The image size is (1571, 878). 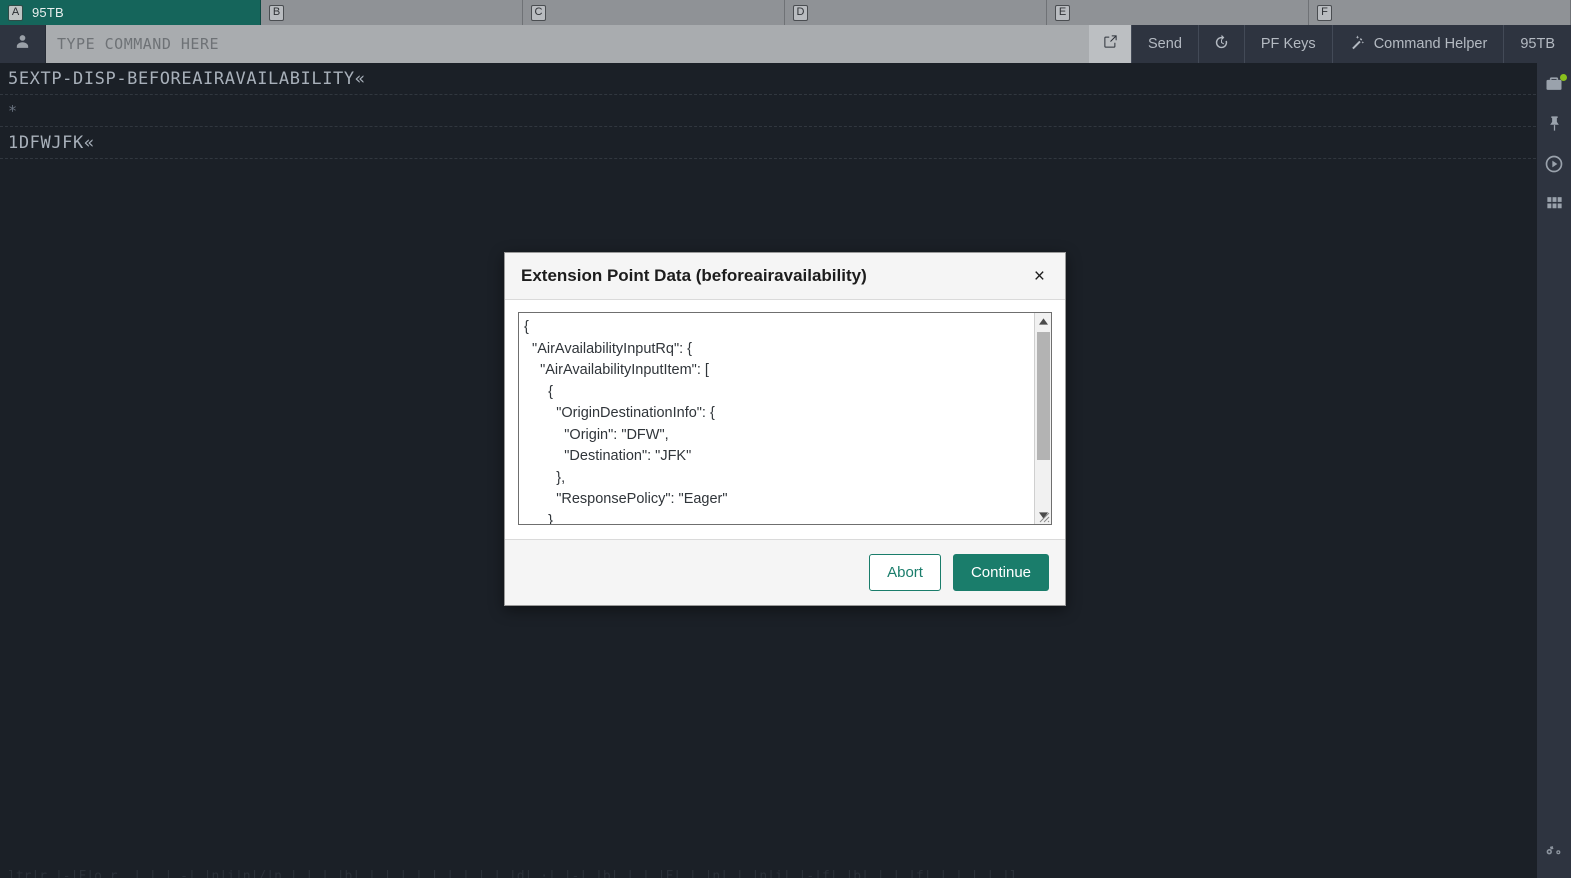 What do you see at coordinates (51, 142) in the screenshot?
I see `terminal-line-3: 1DFWJFK«` at bounding box center [51, 142].